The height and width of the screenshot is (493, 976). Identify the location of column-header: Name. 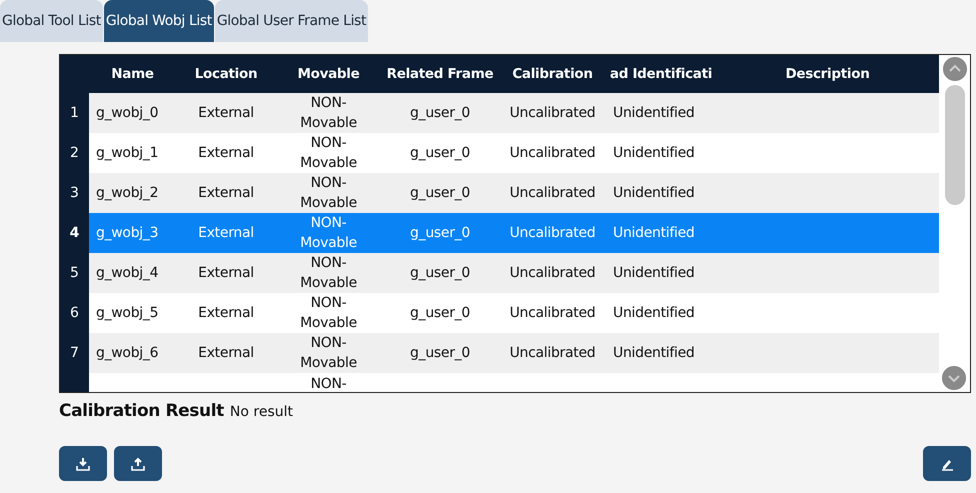
(132, 74).